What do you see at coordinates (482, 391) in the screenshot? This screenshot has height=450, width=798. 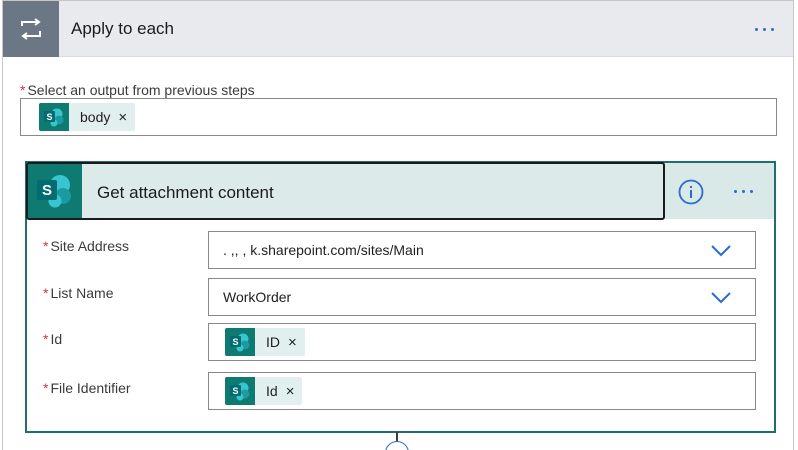 I see `file-identifier-input: S Id ×` at bounding box center [482, 391].